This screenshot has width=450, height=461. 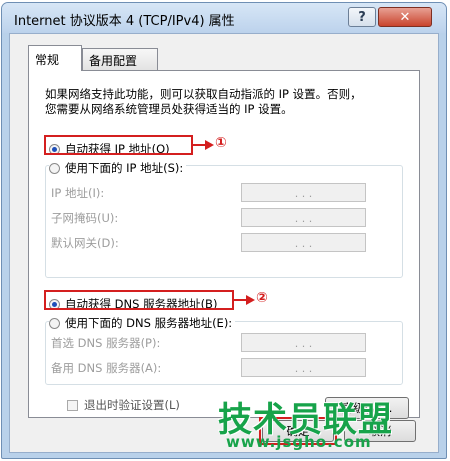 I want to click on marker-1: ①, so click(x=221, y=143).